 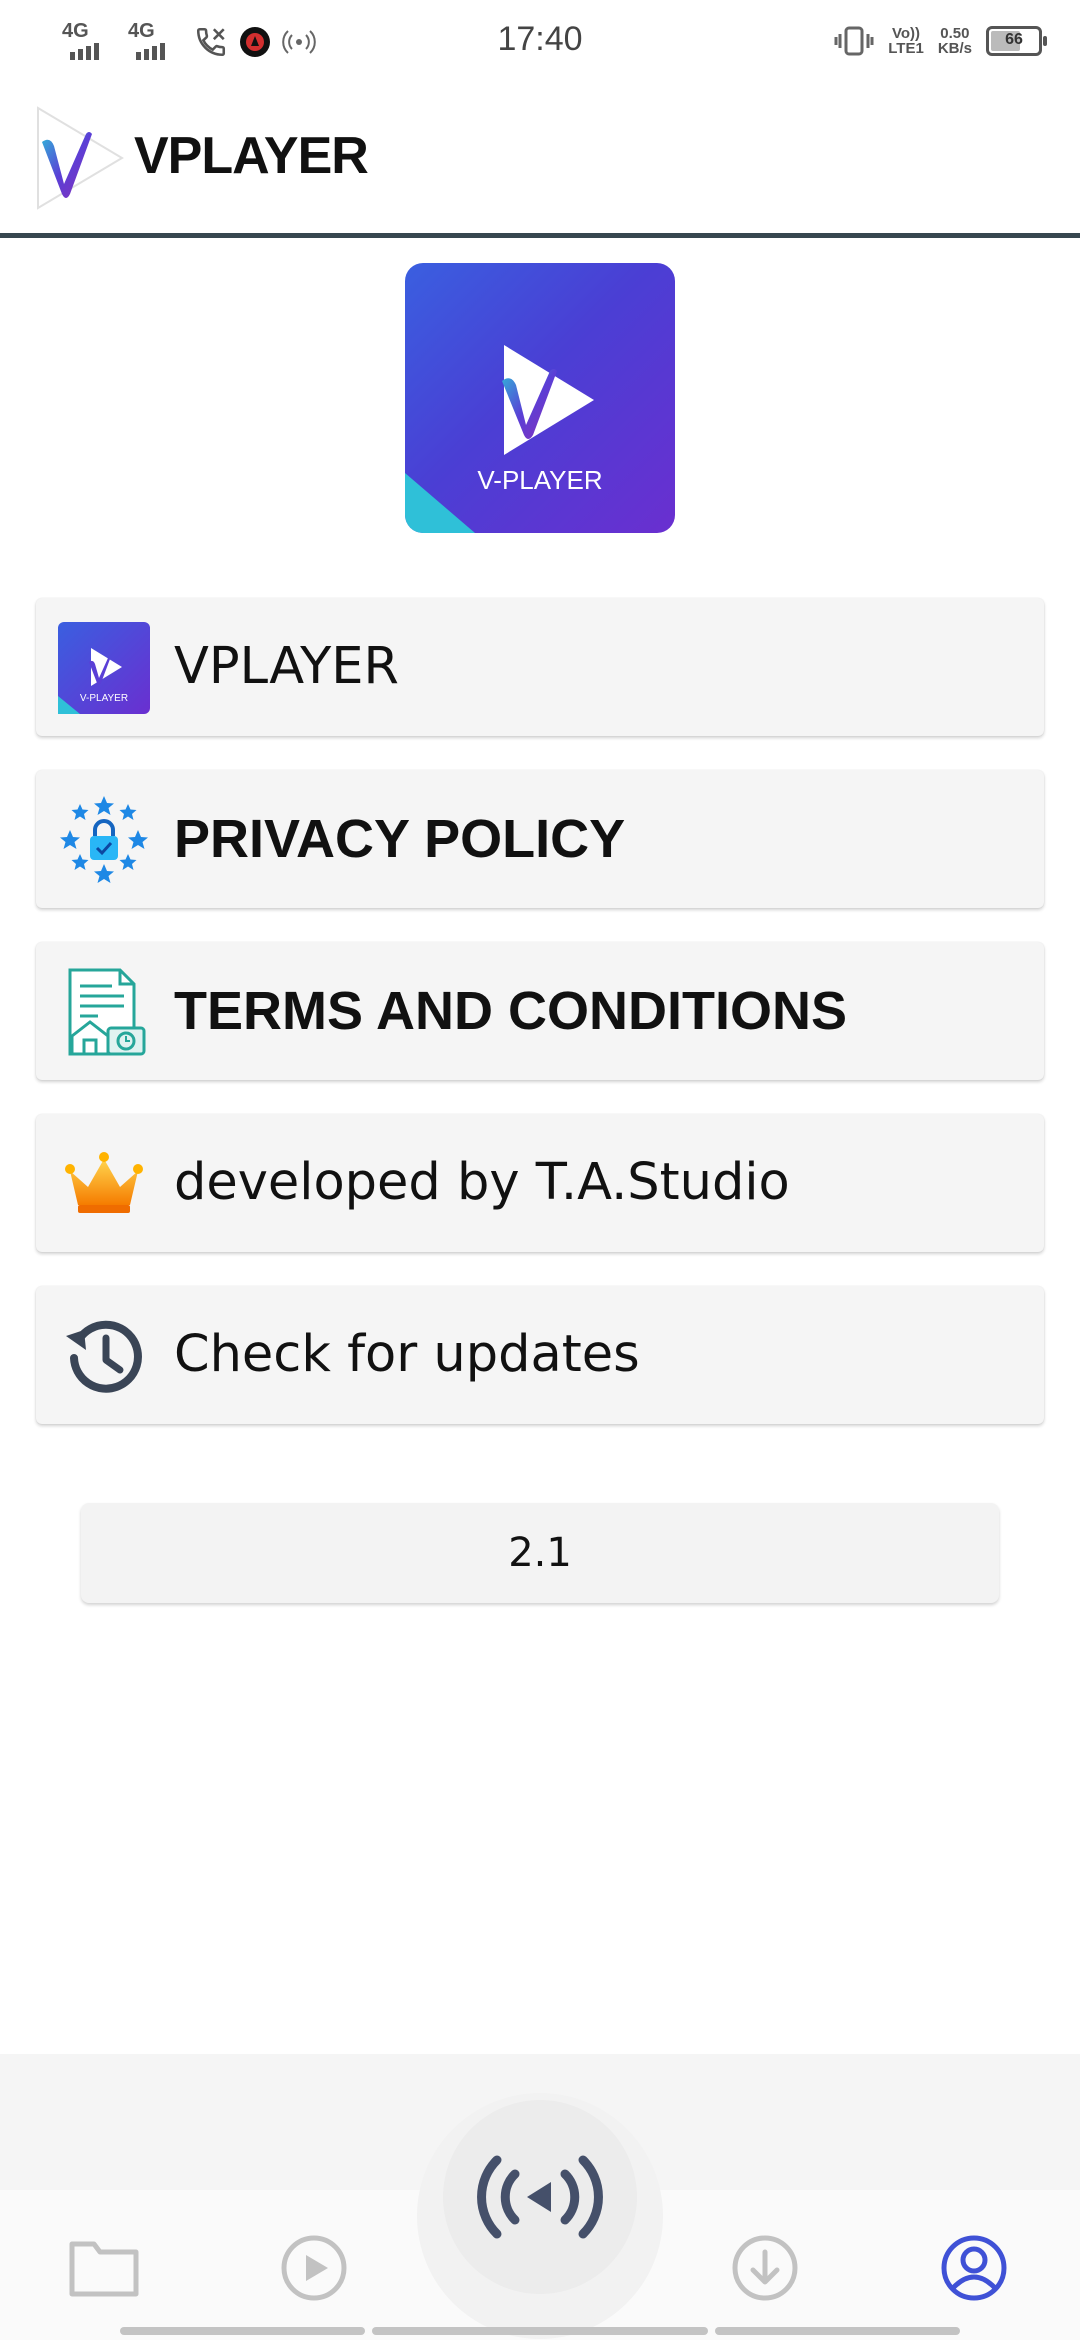 I want to click on svg-text: V-PLAYER, so click(x=104, y=698).